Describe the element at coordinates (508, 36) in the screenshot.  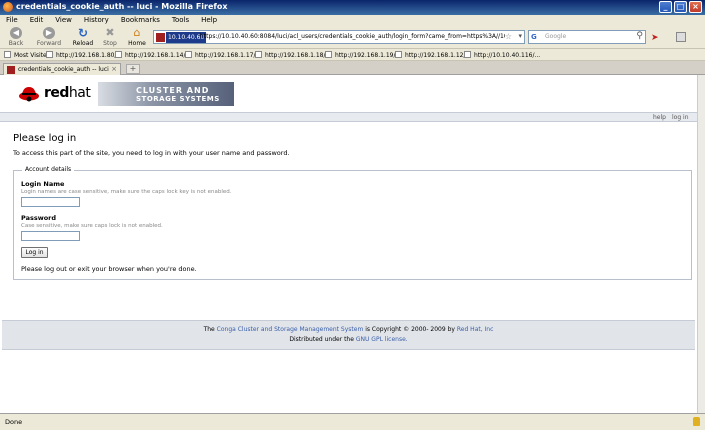
I see `bookmark-star-icon: ☆` at that location.